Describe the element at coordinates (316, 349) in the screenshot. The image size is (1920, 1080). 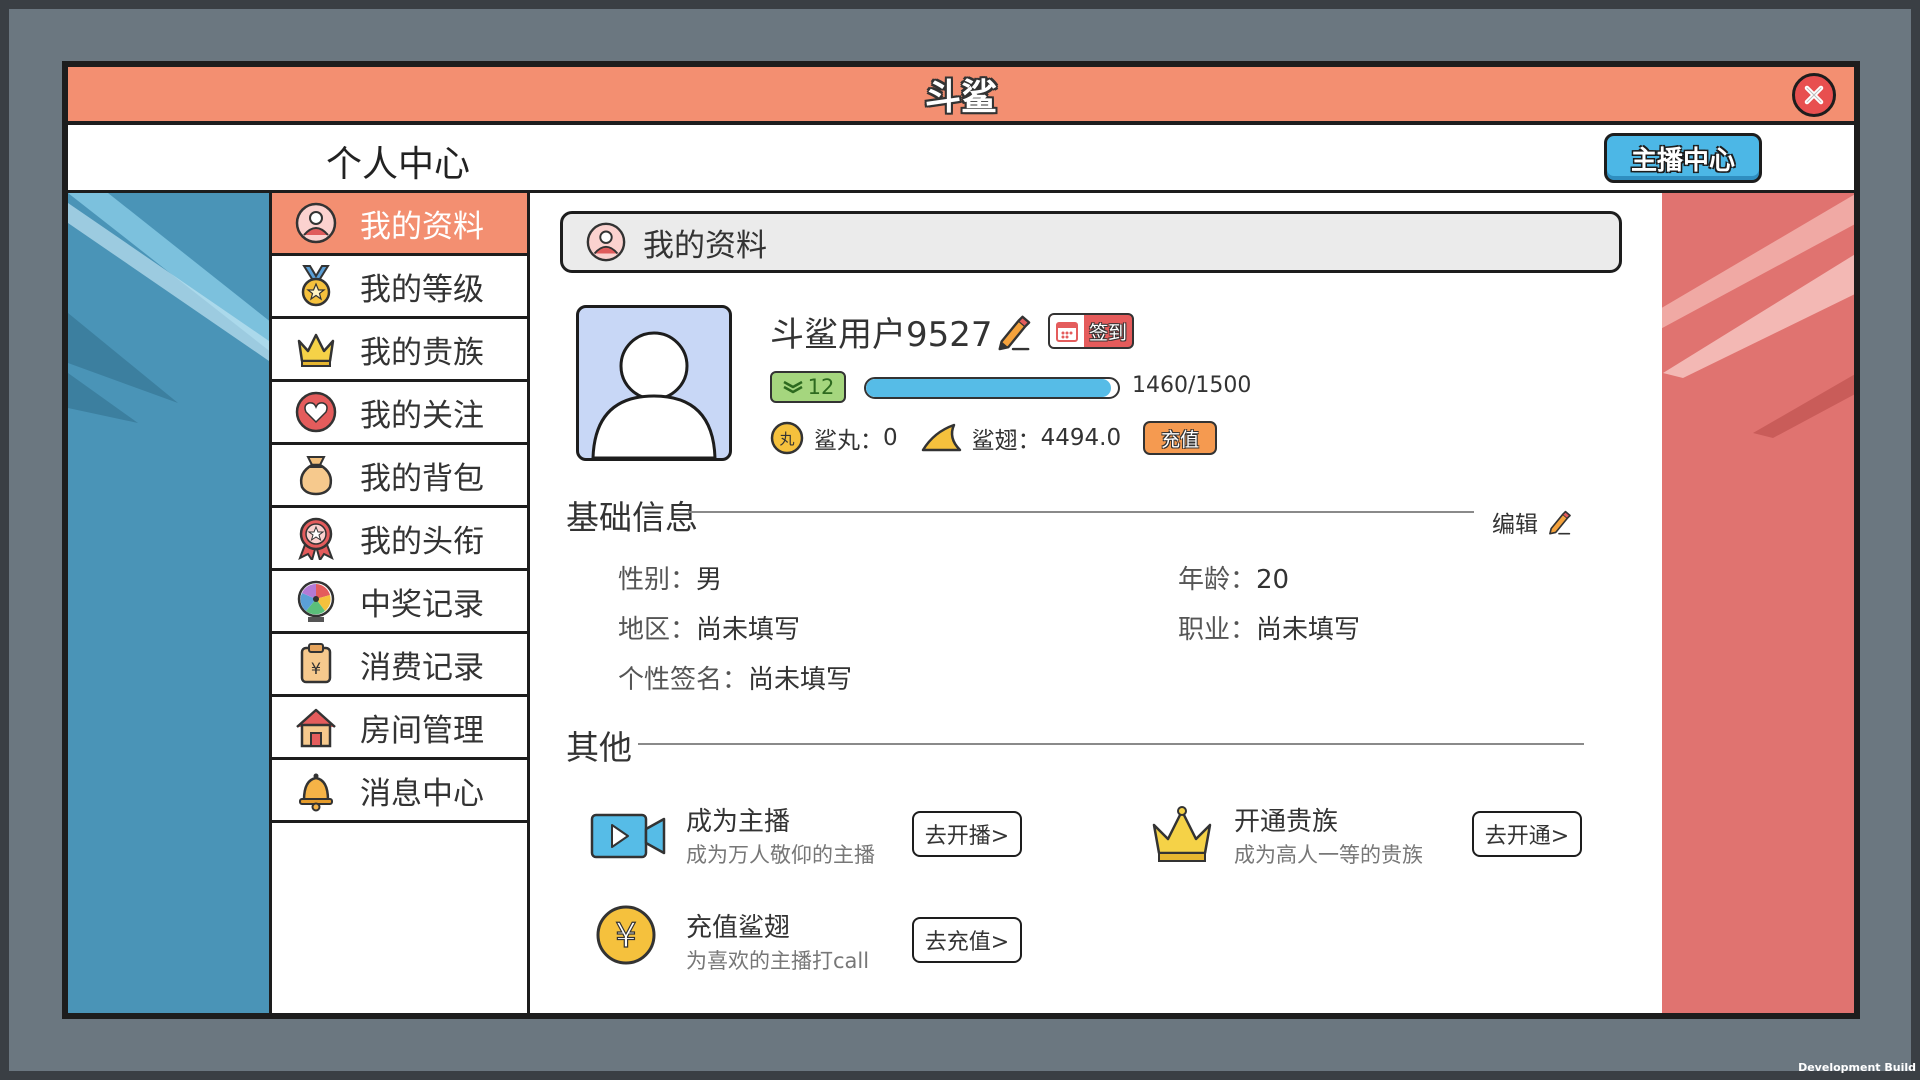
I see `crown-icon` at that location.